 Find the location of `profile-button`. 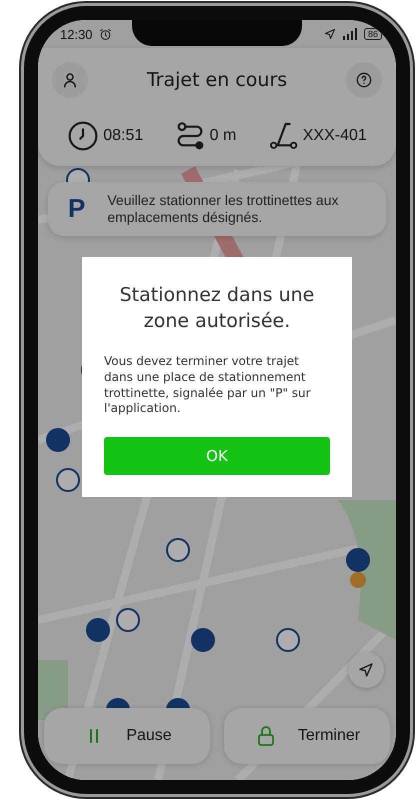

profile-button is located at coordinates (70, 80).